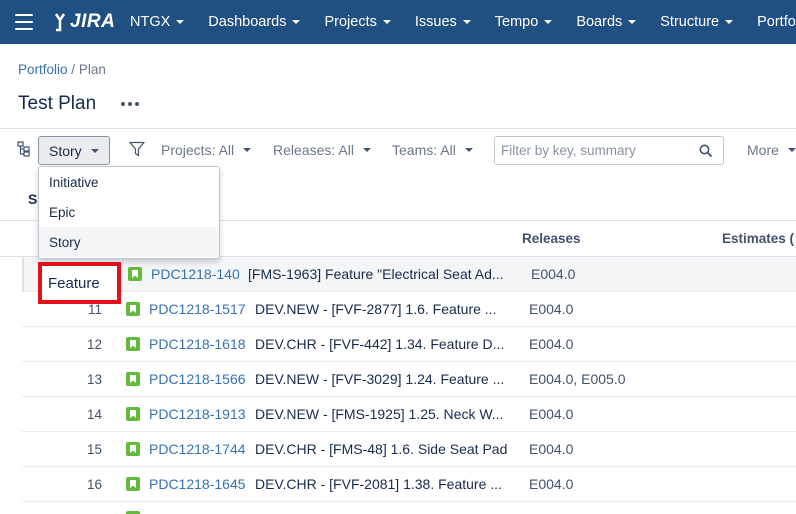 Image resolution: width=796 pixels, height=514 pixels. Describe the element at coordinates (65, 150) in the screenshot. I see `hierarchy-select-label: Story` at that location.